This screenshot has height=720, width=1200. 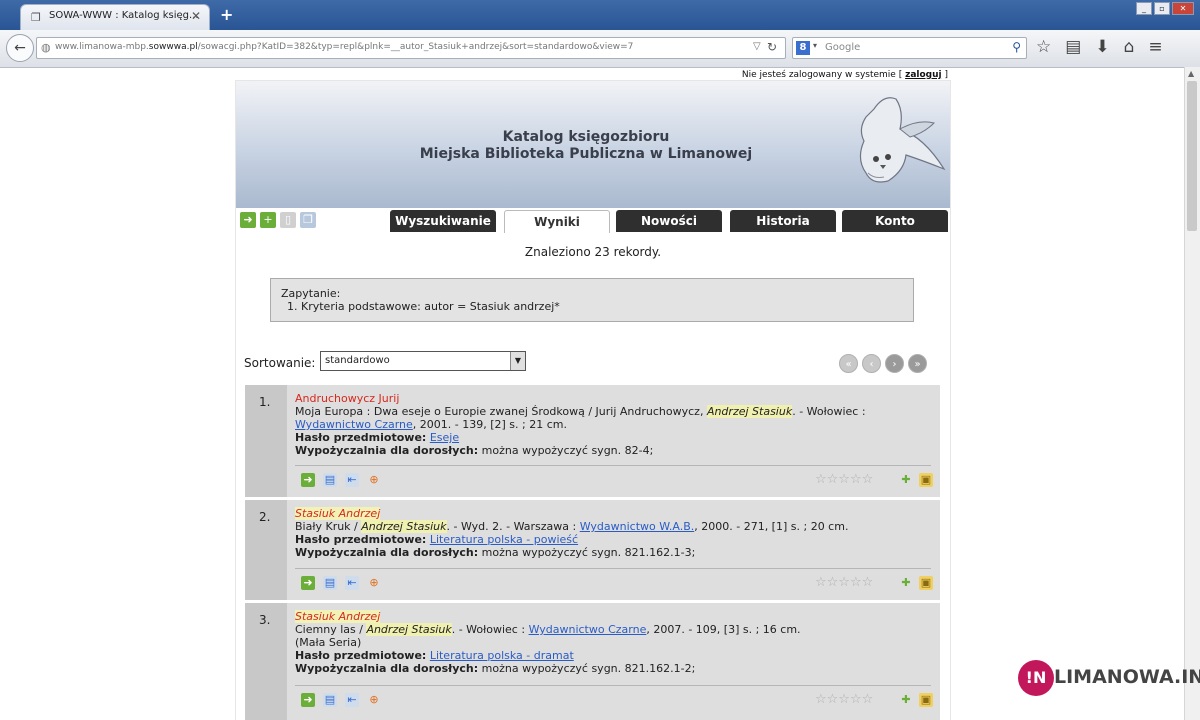 What do you see at coordinates (902, 140) in the screenshot?
I see `owl-logo` at bounding box center [902, 140].